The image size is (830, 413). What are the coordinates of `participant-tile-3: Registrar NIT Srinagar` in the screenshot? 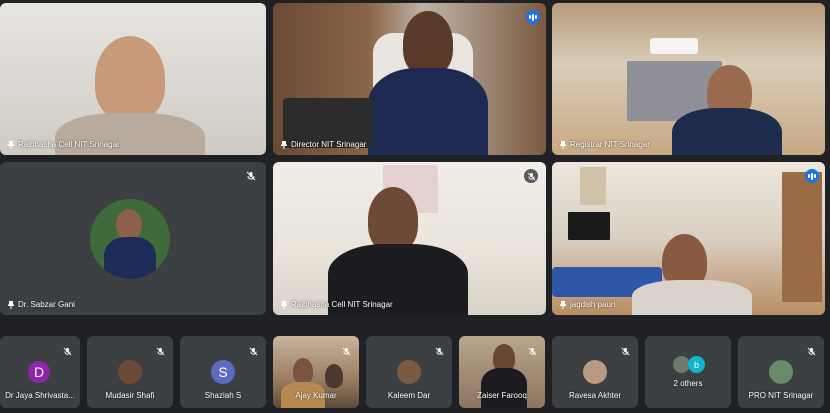 It's located at (688, 79).